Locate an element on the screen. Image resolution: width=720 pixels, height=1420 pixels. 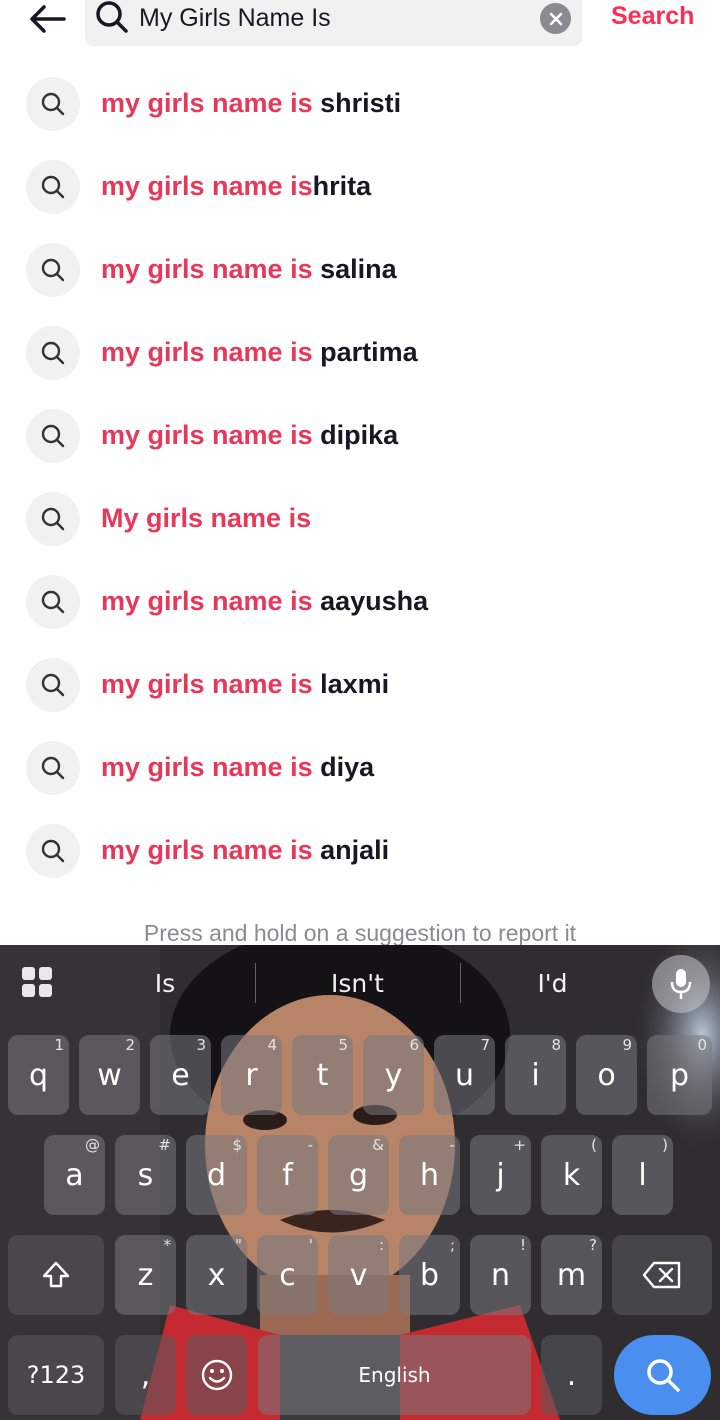
key-q: q1 is located at coordinates (38, 1075).